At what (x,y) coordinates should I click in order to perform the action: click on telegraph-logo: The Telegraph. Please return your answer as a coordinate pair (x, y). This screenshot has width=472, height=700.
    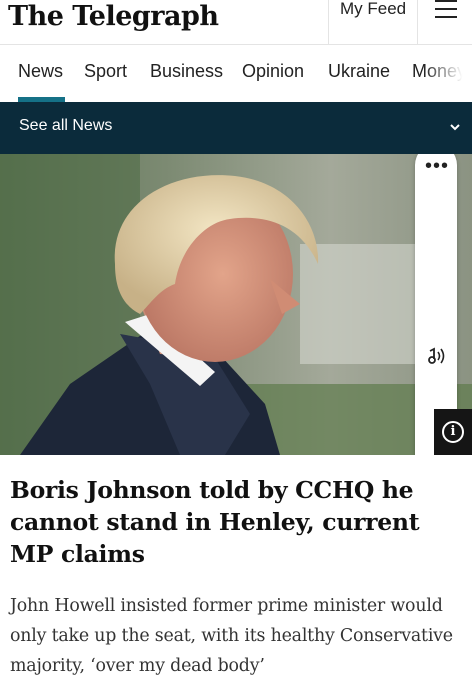
    Looking at the image, I should click on (113, 16).